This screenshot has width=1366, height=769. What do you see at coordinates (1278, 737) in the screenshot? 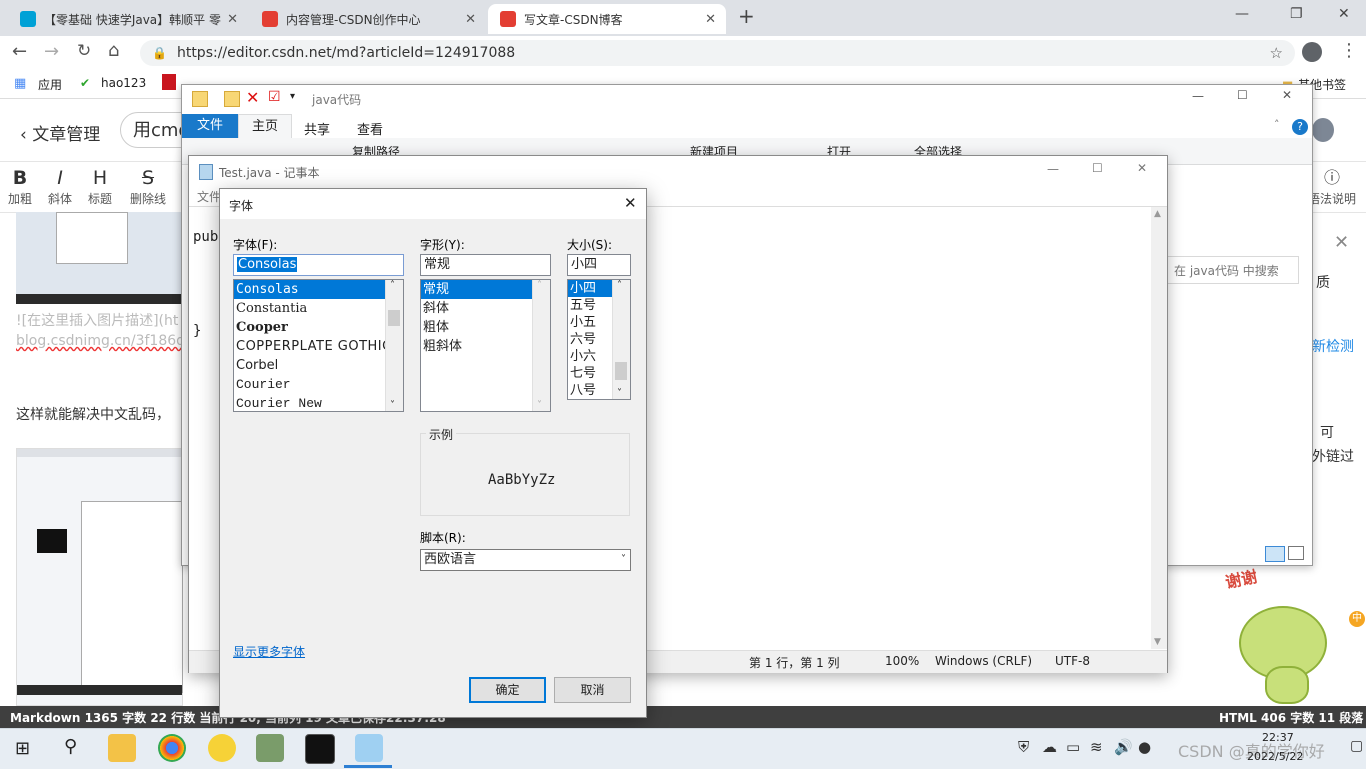
I see `clock-time: 22:37` at bounding box center [1278, 737].